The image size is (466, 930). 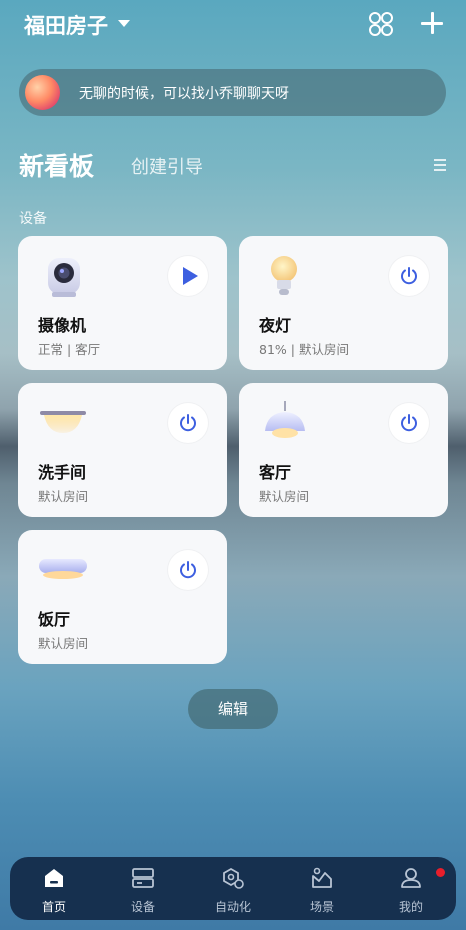 I want to click on tab-label: 场景, so click(x=321, y=907).